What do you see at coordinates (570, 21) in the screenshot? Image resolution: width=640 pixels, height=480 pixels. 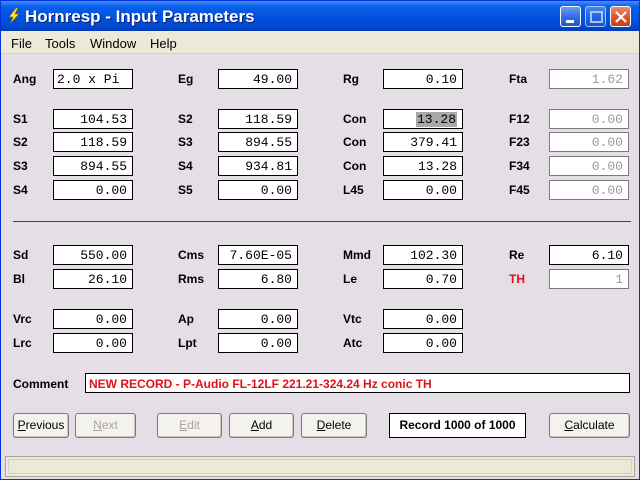 I see `minimize-icon` at bounding box center [570, 21].